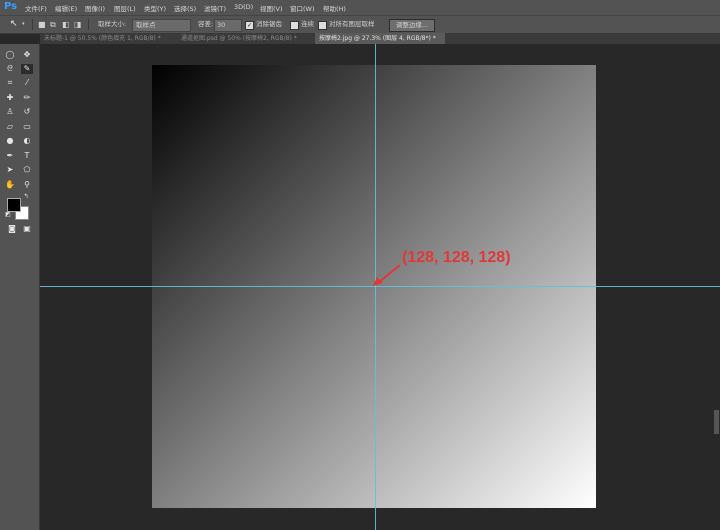 This screenshot has width=720, height=530. I want to click on hand-icon: ✋, so click(10, 185).